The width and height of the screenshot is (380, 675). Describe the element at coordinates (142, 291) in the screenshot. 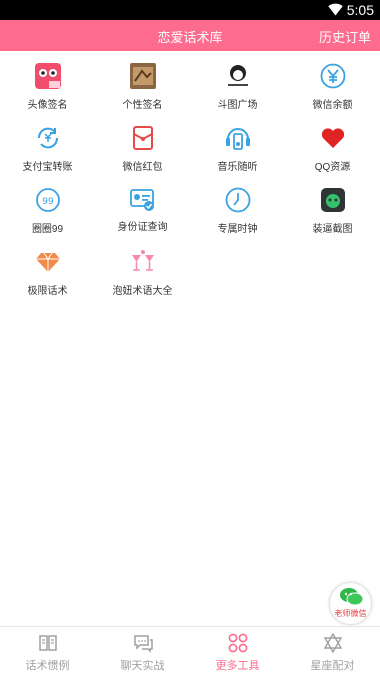

I see `tool-label: 泡妞术语大全` at that location.